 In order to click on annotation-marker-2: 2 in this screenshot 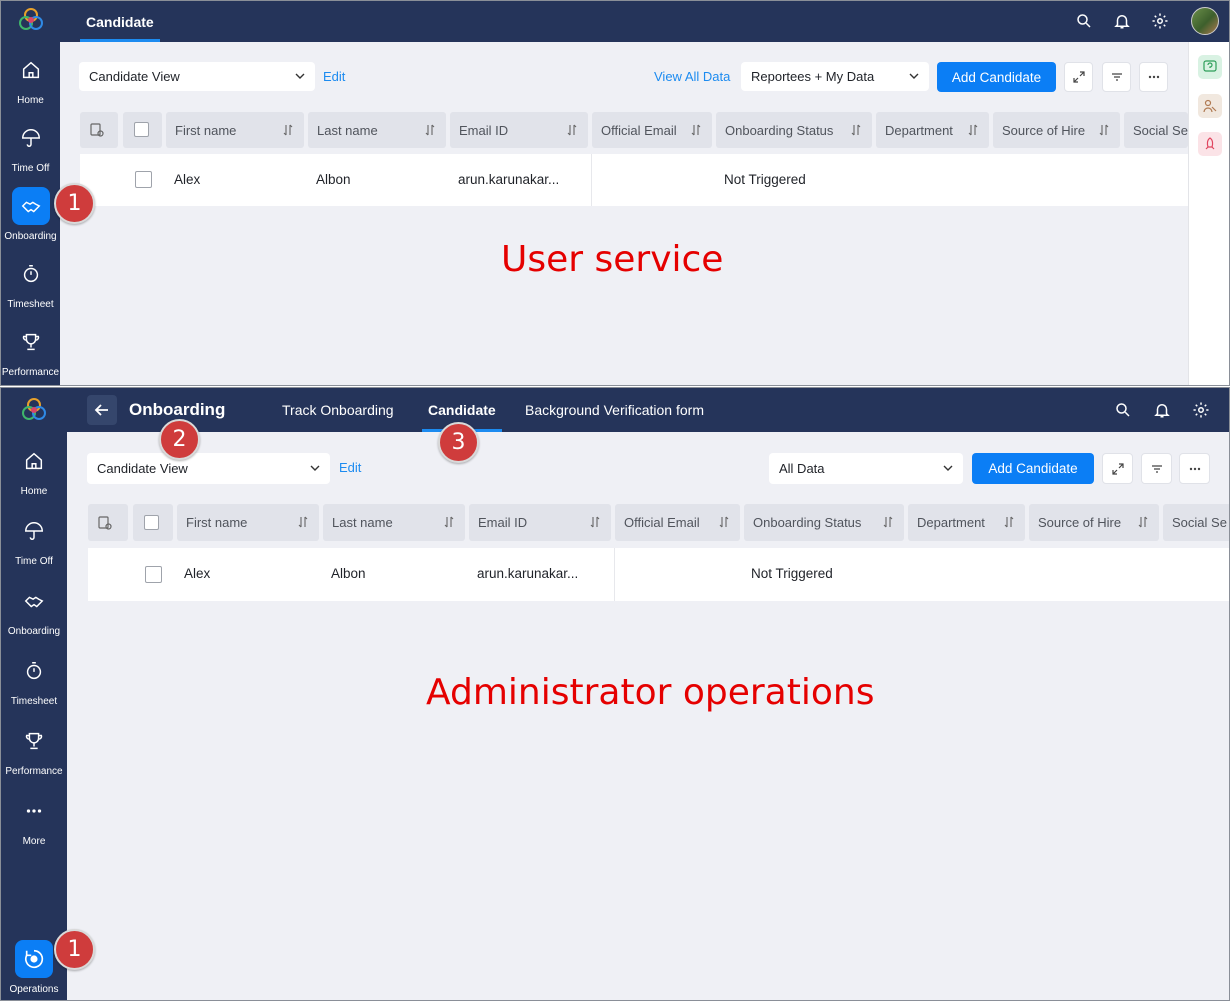, I will do `click(179, 439)`.